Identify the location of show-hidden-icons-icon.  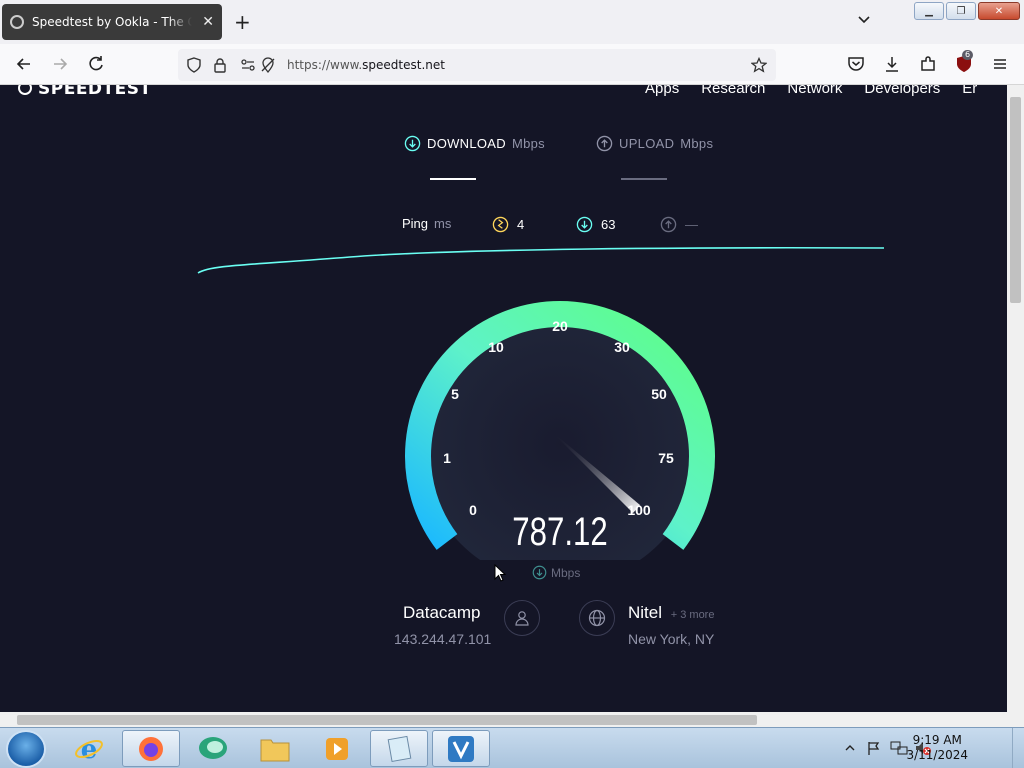
(850, 748).